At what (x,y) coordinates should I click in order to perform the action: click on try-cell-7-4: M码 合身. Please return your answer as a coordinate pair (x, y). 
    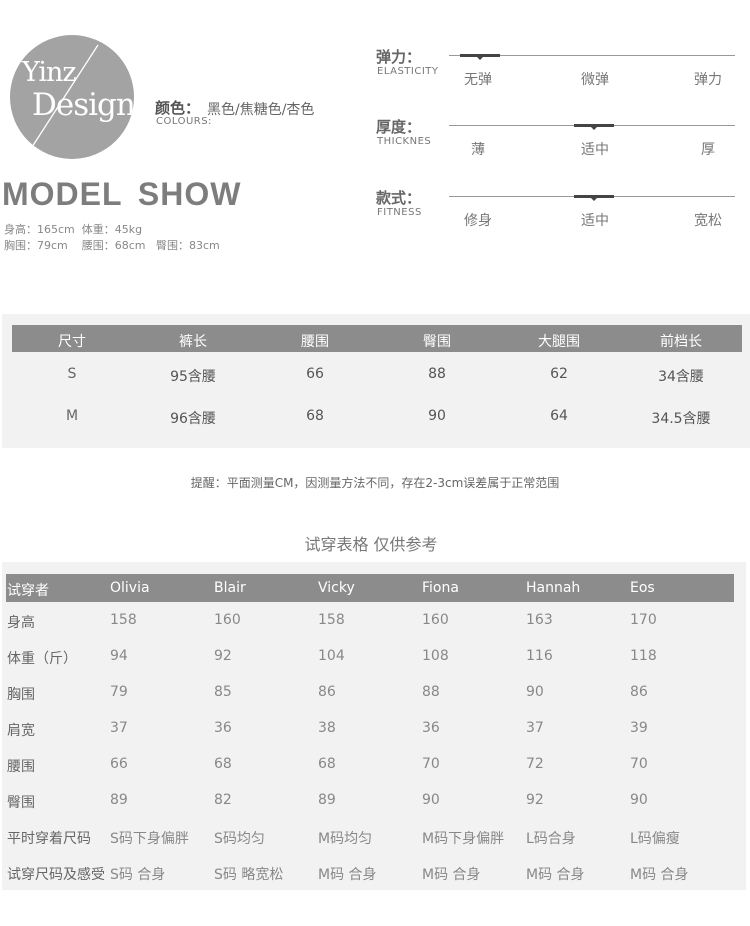
    Looking at the image, I should click on (451, 875).